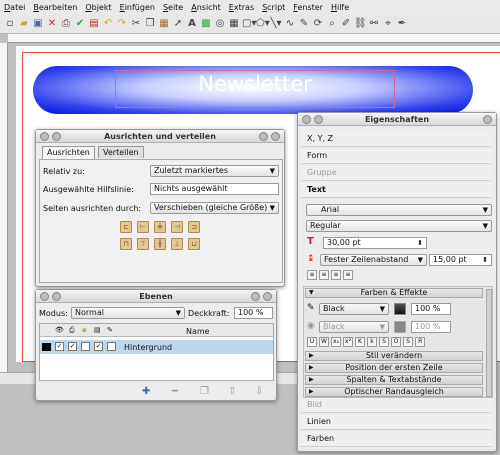 This screenshot has height=455, width=500. What do you see at coordinates (431, 309) in the screenshot?
I see `stroke-shade-spinbox: 100 %` at bounding box center [431, 309].